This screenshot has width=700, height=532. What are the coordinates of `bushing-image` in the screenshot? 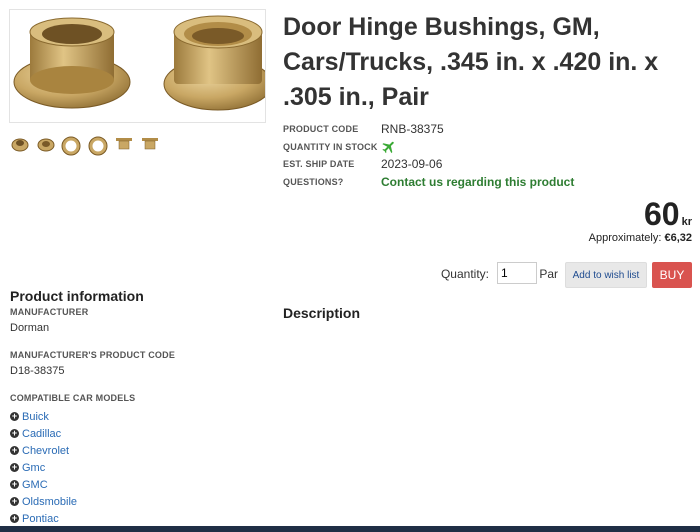 It's located at (143, 63).